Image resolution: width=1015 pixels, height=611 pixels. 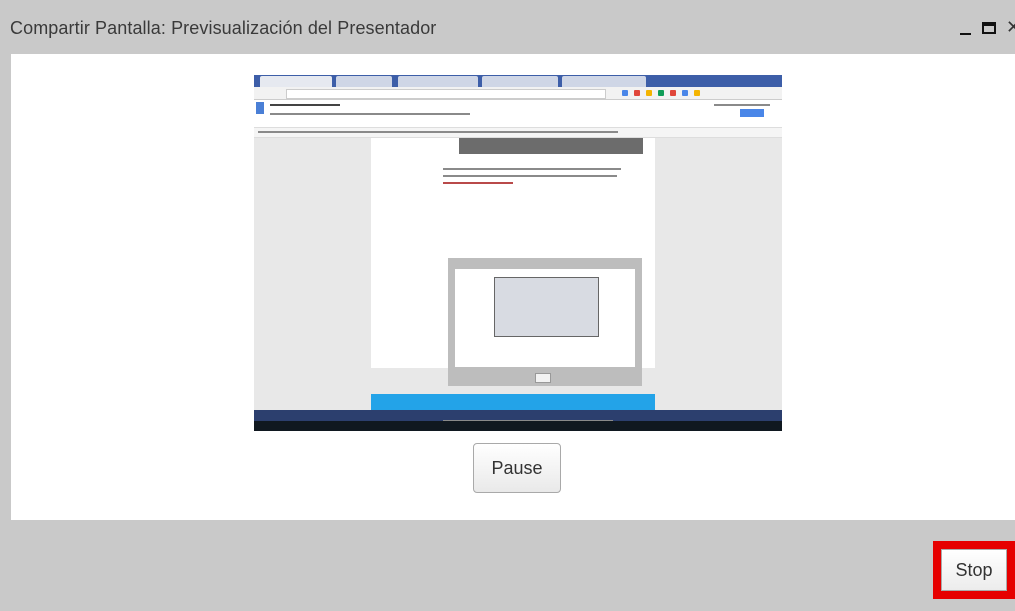 I want to click on stop-button: Stop, so click(x=974, y=570).